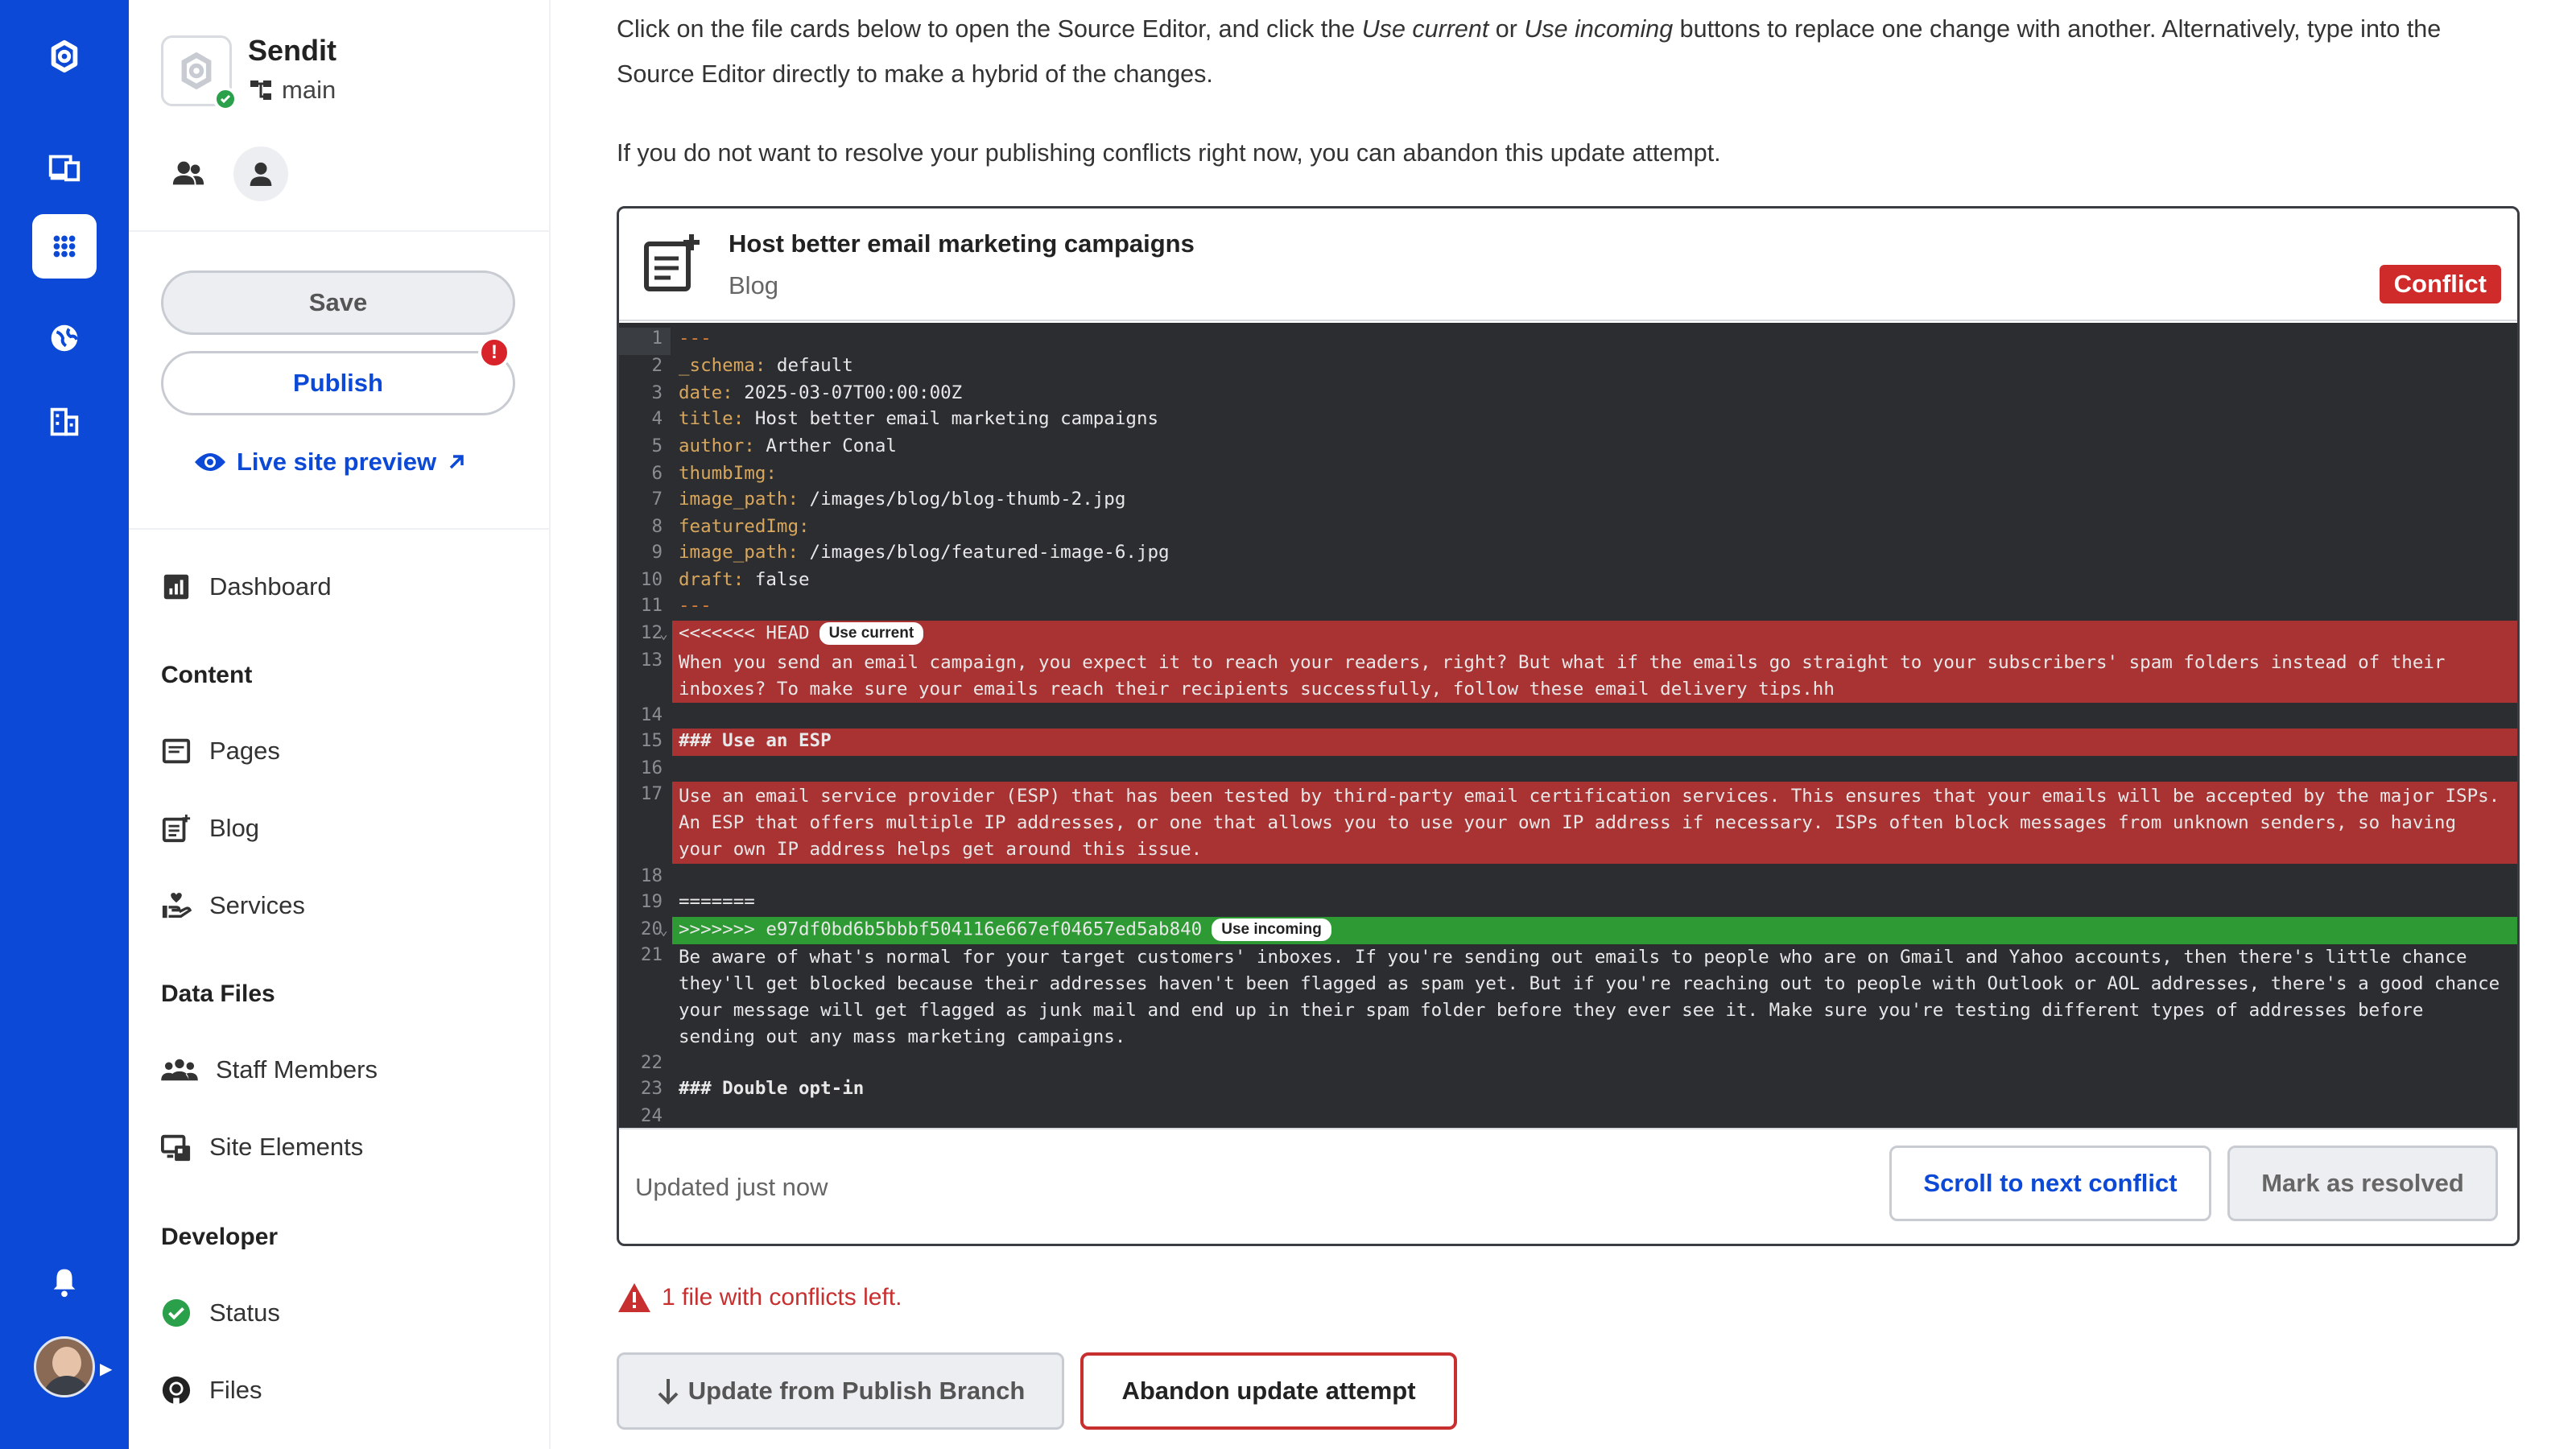 This screenshot has width=2576, height=1449. What do you see at coordinates (234, 828) in the screenshot?
I see `nav-blog-label: Blog` at bounding box center [234, 828].